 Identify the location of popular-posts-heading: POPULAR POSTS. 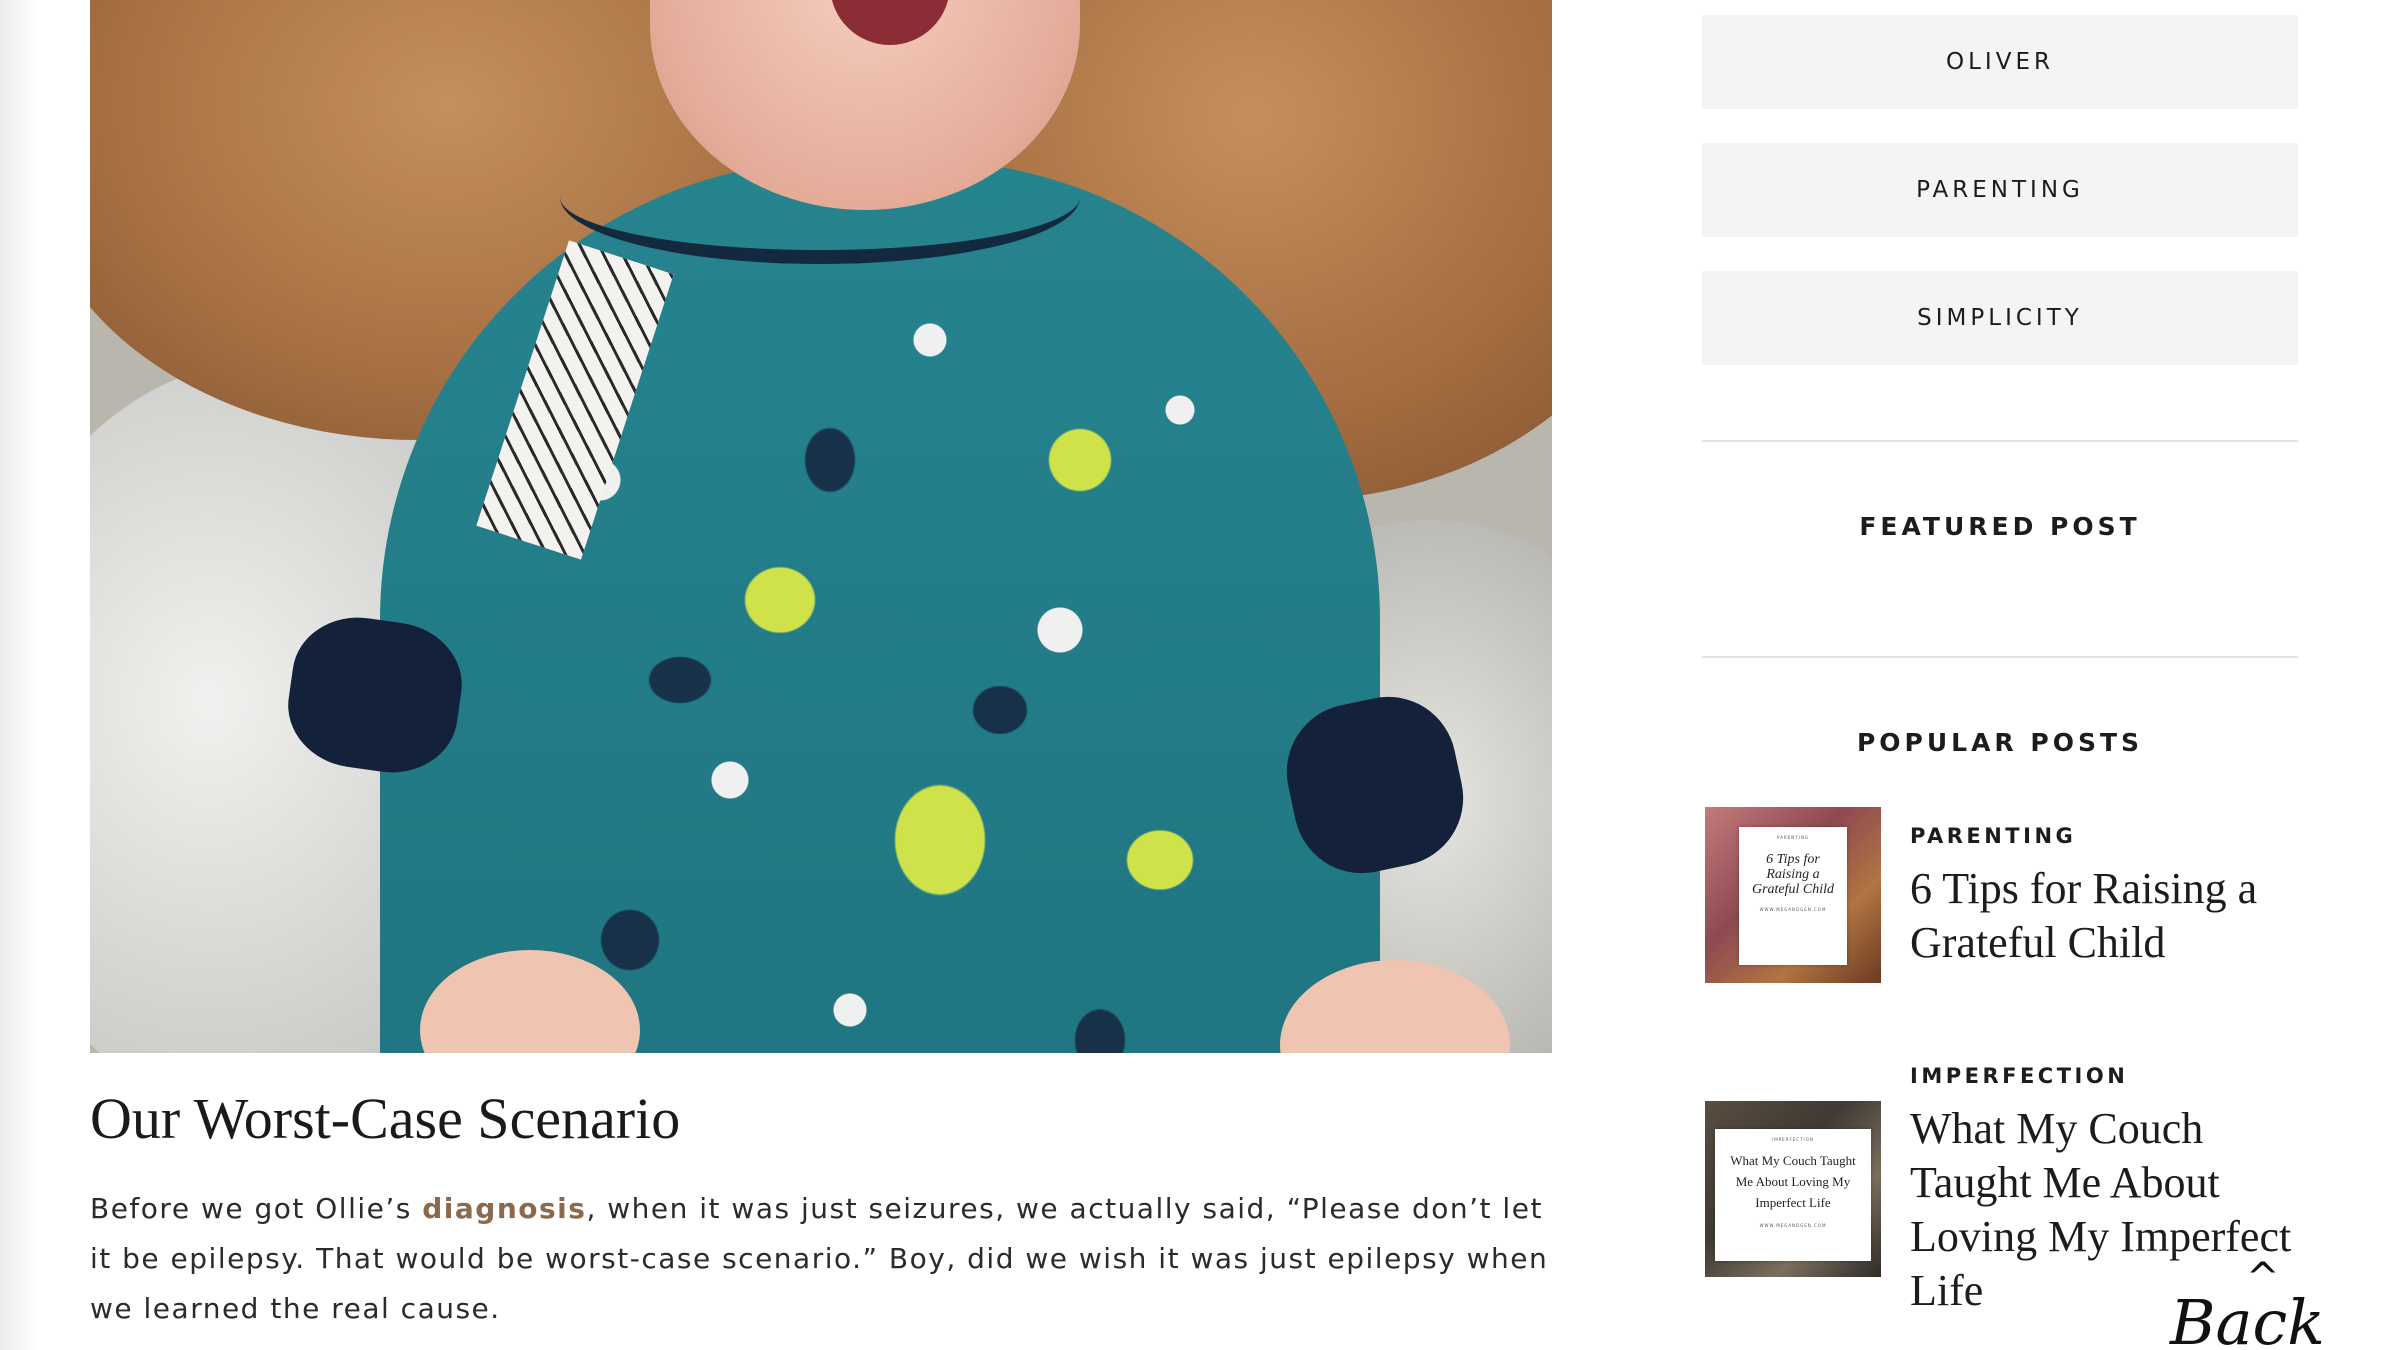
(2000, 742).